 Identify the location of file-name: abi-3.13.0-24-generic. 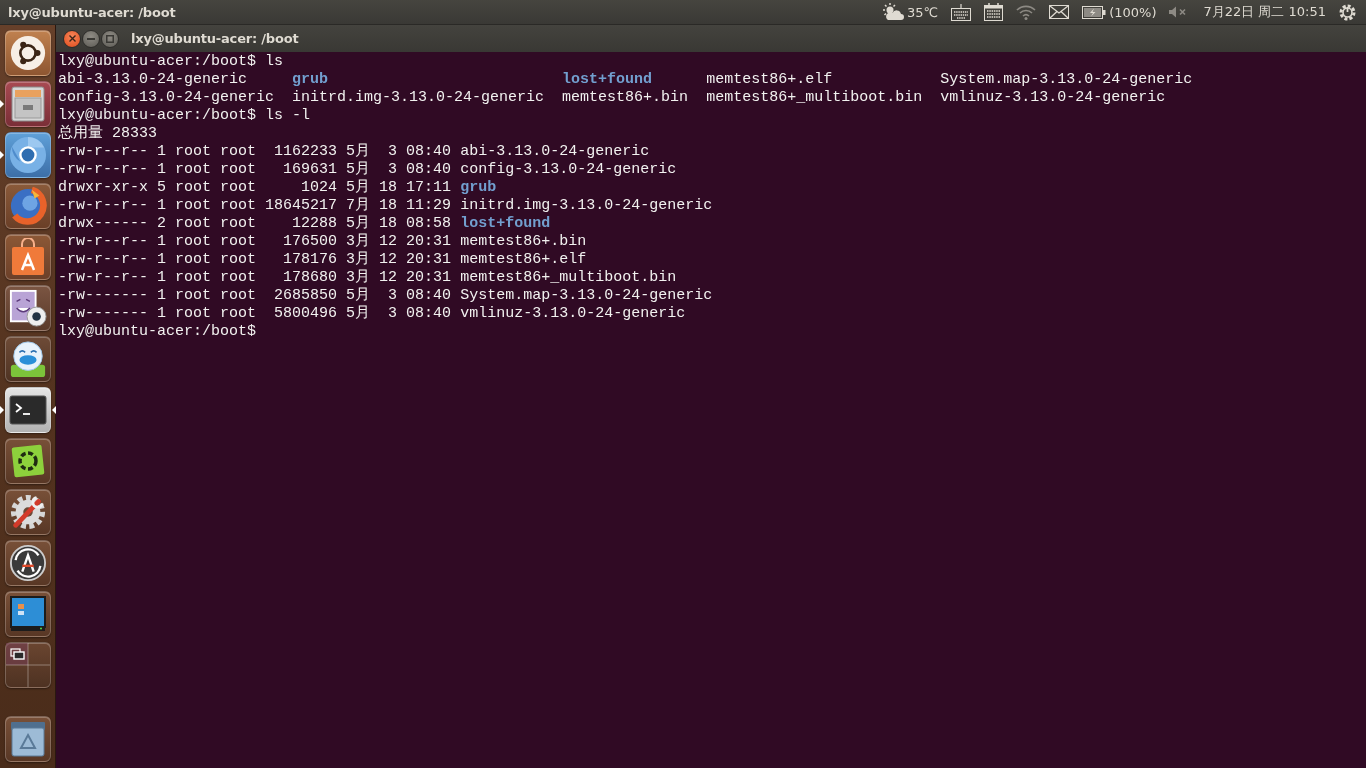
(153, 80).